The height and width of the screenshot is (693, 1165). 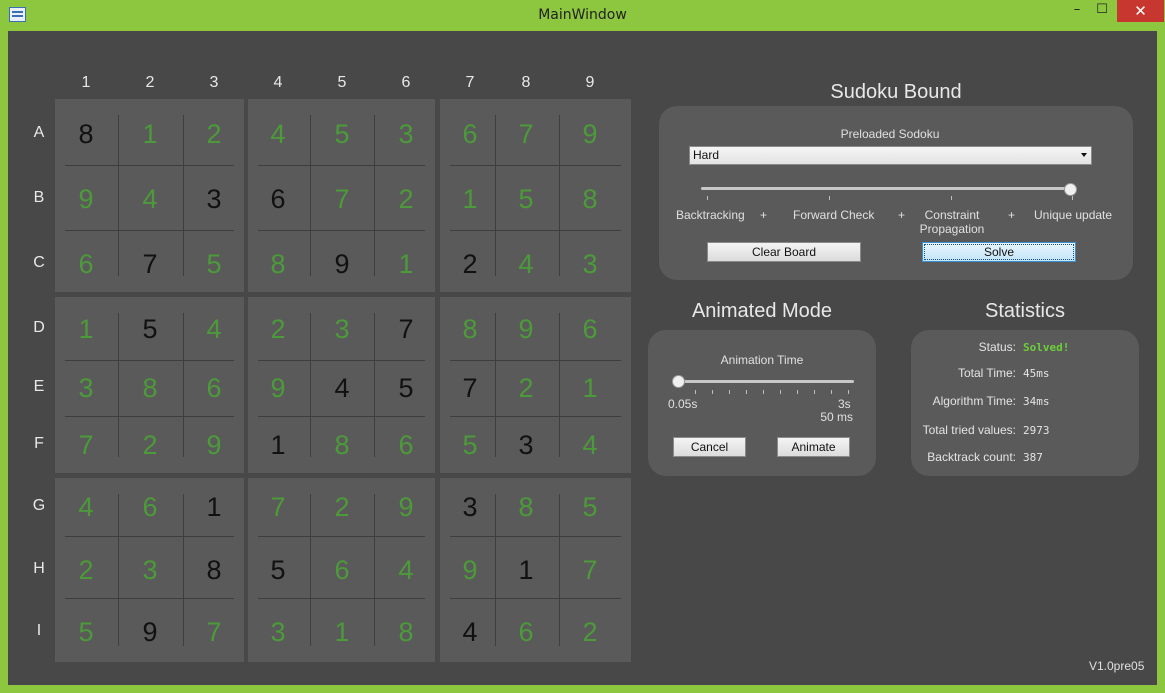 I want to click on cell-b9: 8, so click(x=590, y=199).